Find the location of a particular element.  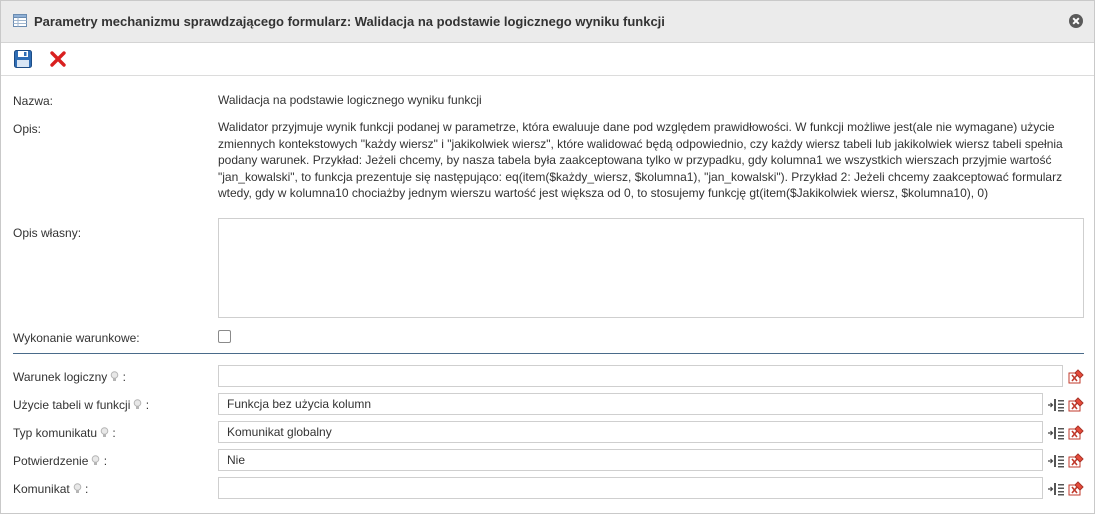

logical-condition-input is located at coordinates (640, 376).